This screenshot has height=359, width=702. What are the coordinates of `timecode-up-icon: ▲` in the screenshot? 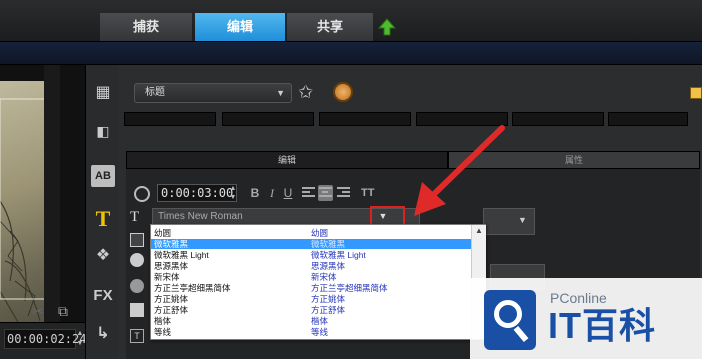 It's located at (80, 334).